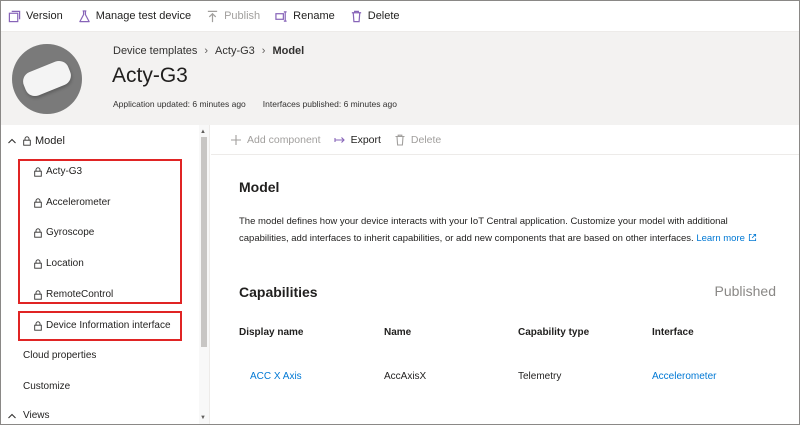 The width and height of the screenshot is (800, 425). What do you see at coordinates (540, 376) in the screenshot?
I see `capability-type: Telemetry` at bounding box center [540, 376].